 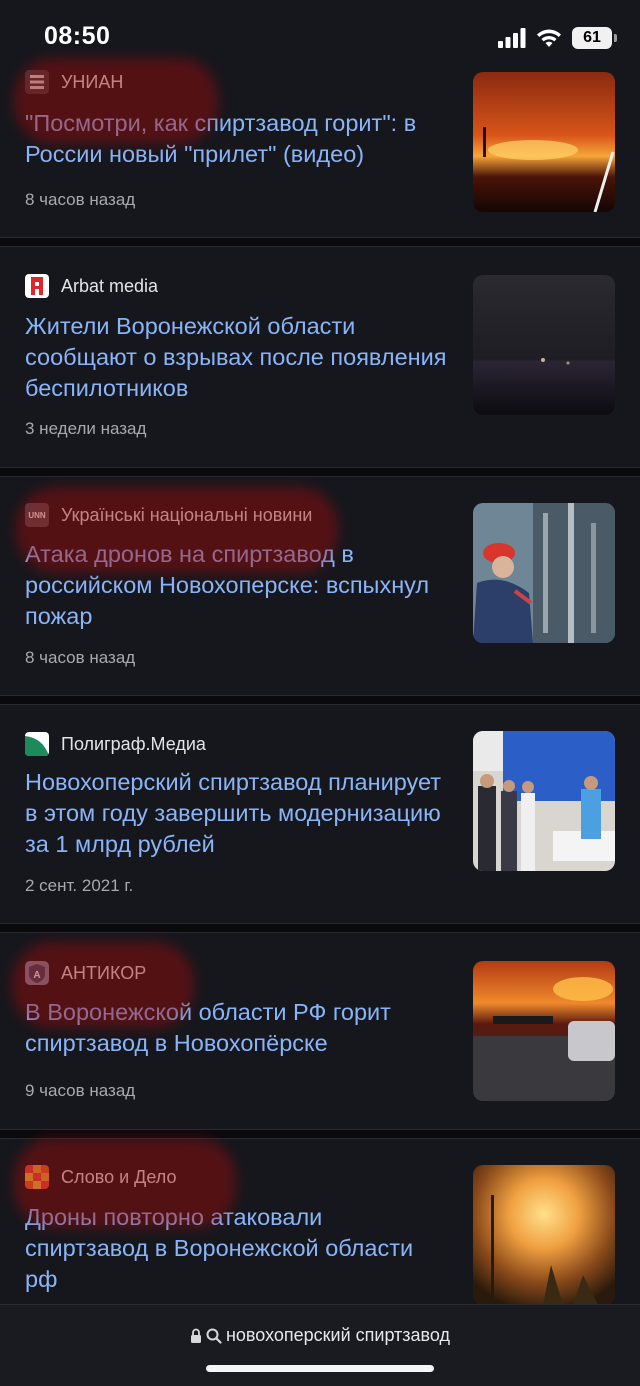 I want to click on source-row: УНИАН, so click(x=74, y=82).